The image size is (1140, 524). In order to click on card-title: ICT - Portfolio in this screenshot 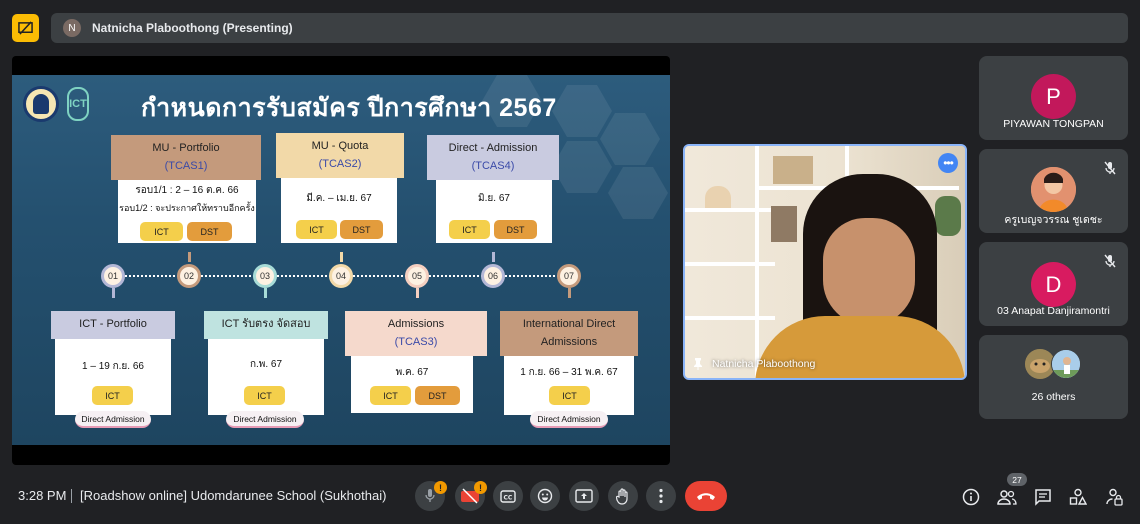, I will do `click(113, 324)`.